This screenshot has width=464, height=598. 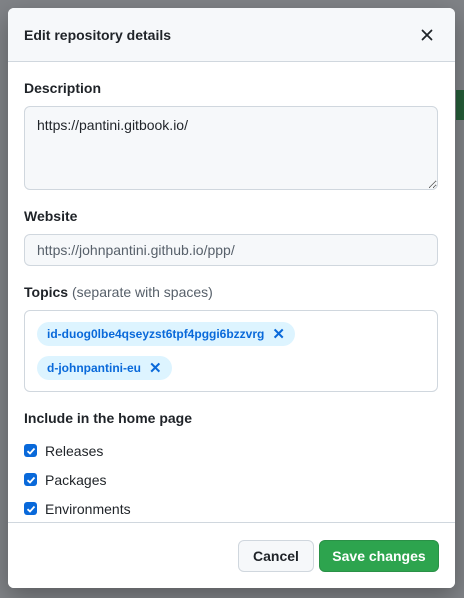 What do you see at coordinates (74, 450) in the screenshot?
I see `releases-label: Releases` at bounding box center [74, 450].